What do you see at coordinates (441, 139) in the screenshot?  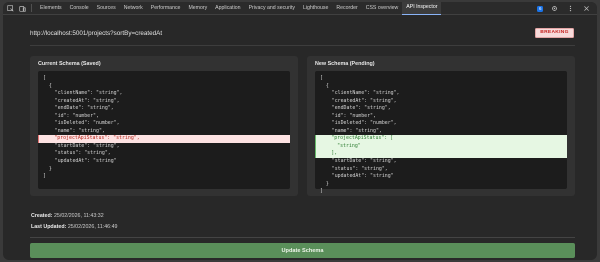 I see `code-line-added: "projectApiStatus": [` at bounding box center [441, 139].